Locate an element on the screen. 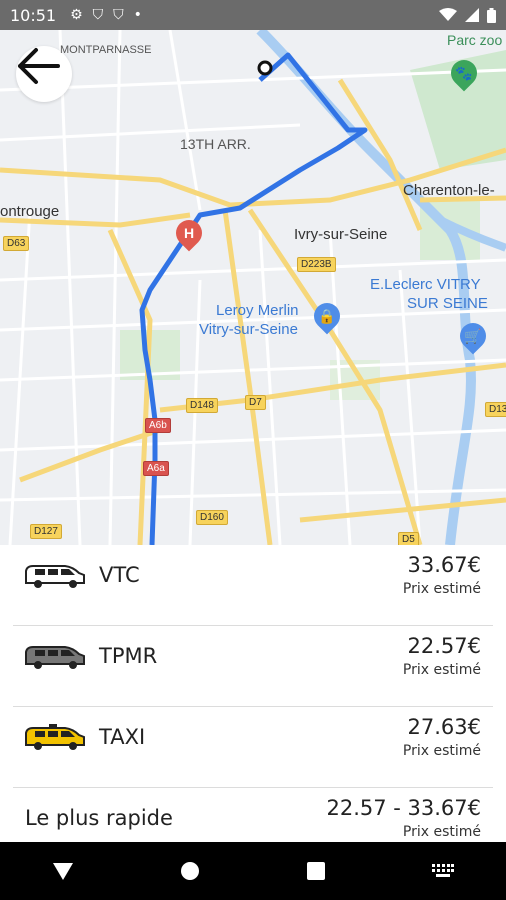  nav-back-button is located at coordinates (63, 871).